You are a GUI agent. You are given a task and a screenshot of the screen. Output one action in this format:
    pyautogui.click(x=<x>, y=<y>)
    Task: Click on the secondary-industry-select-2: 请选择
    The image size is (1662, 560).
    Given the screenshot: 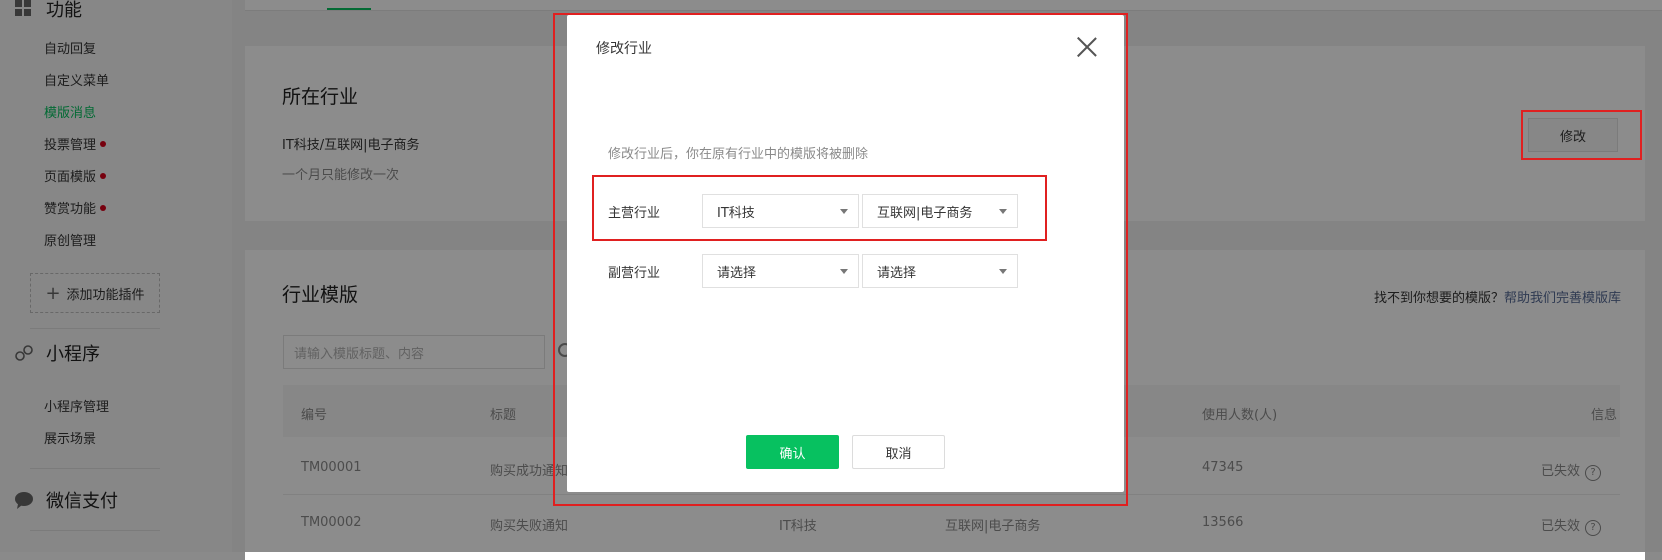 What is the action you would take?
    pyautogui.click(x=940, y=271)
    